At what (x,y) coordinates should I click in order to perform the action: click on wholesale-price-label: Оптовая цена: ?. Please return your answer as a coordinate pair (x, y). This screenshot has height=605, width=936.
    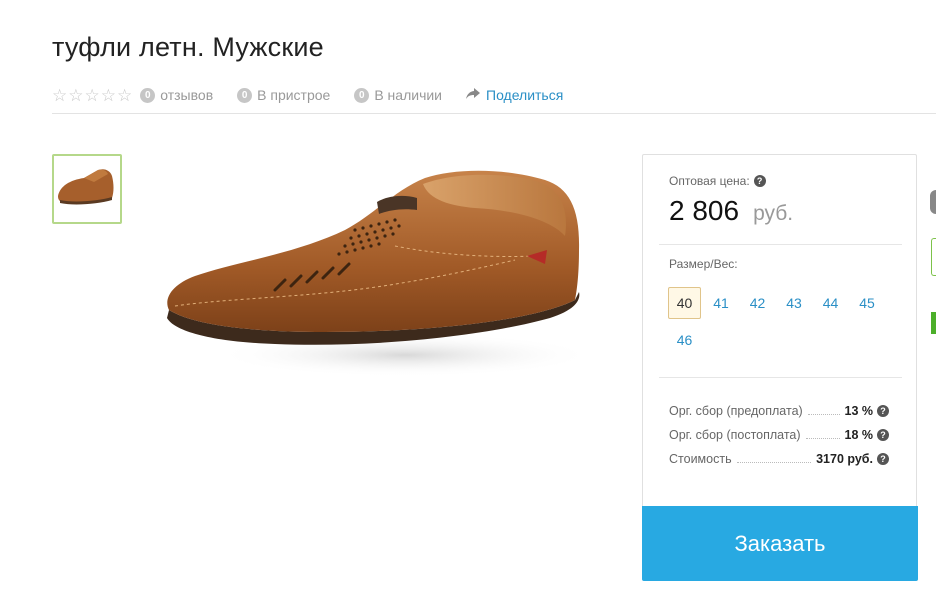
    Looking at the image, I should click on (717, 181).